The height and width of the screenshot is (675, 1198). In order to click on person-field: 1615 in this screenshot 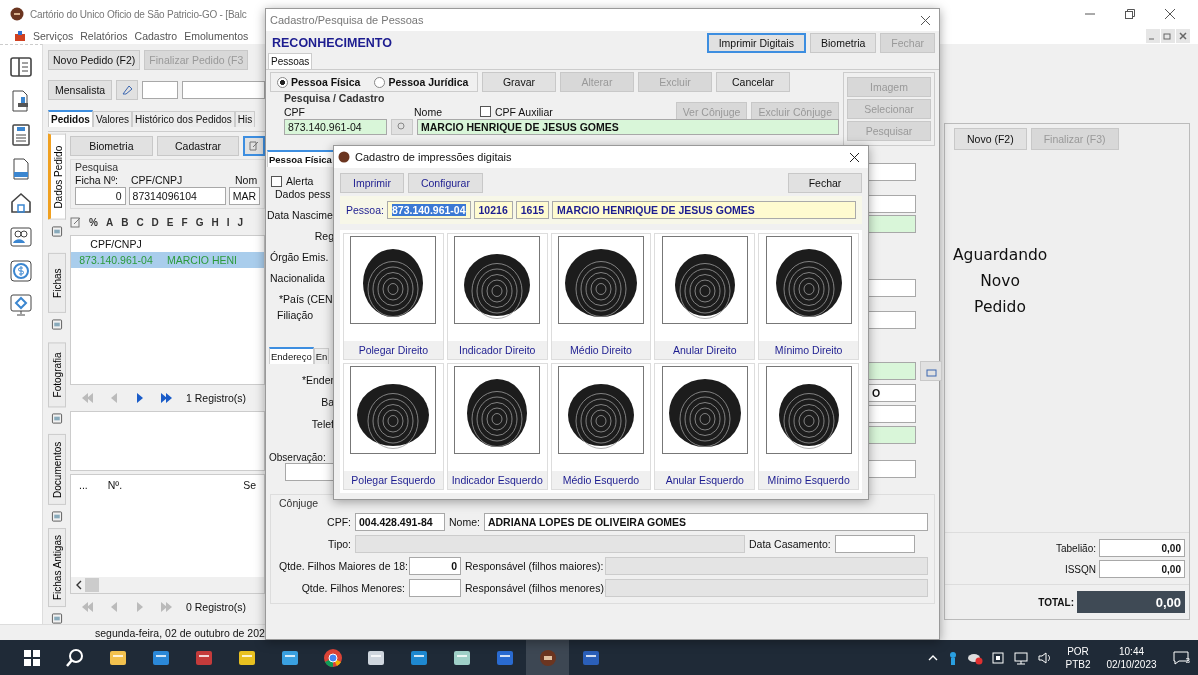, I will do `click(532, 210)`.